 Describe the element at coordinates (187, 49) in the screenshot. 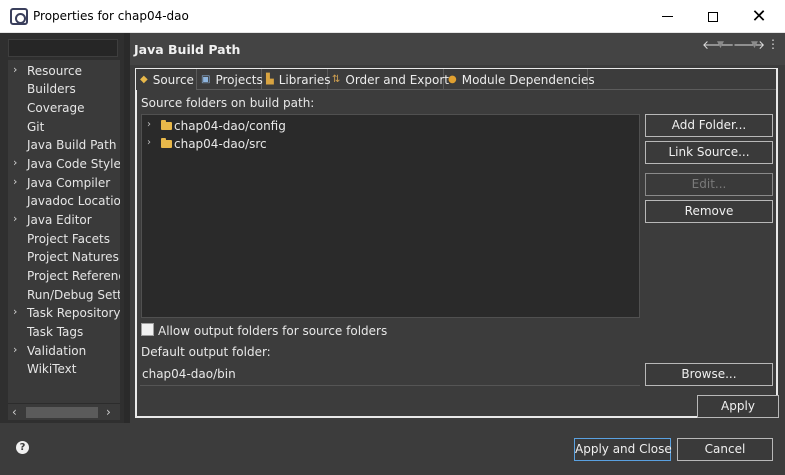

I see `page-title: Java Build Path` at that location.